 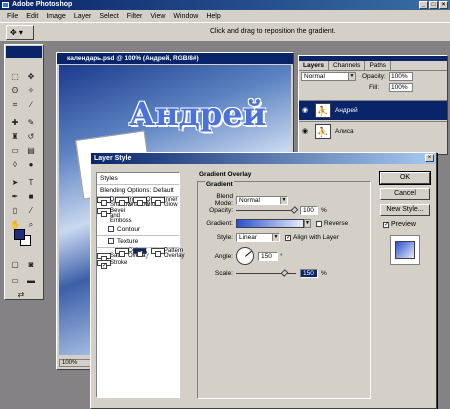 I want to click on opacity-slider, so click(x=267, y=210).